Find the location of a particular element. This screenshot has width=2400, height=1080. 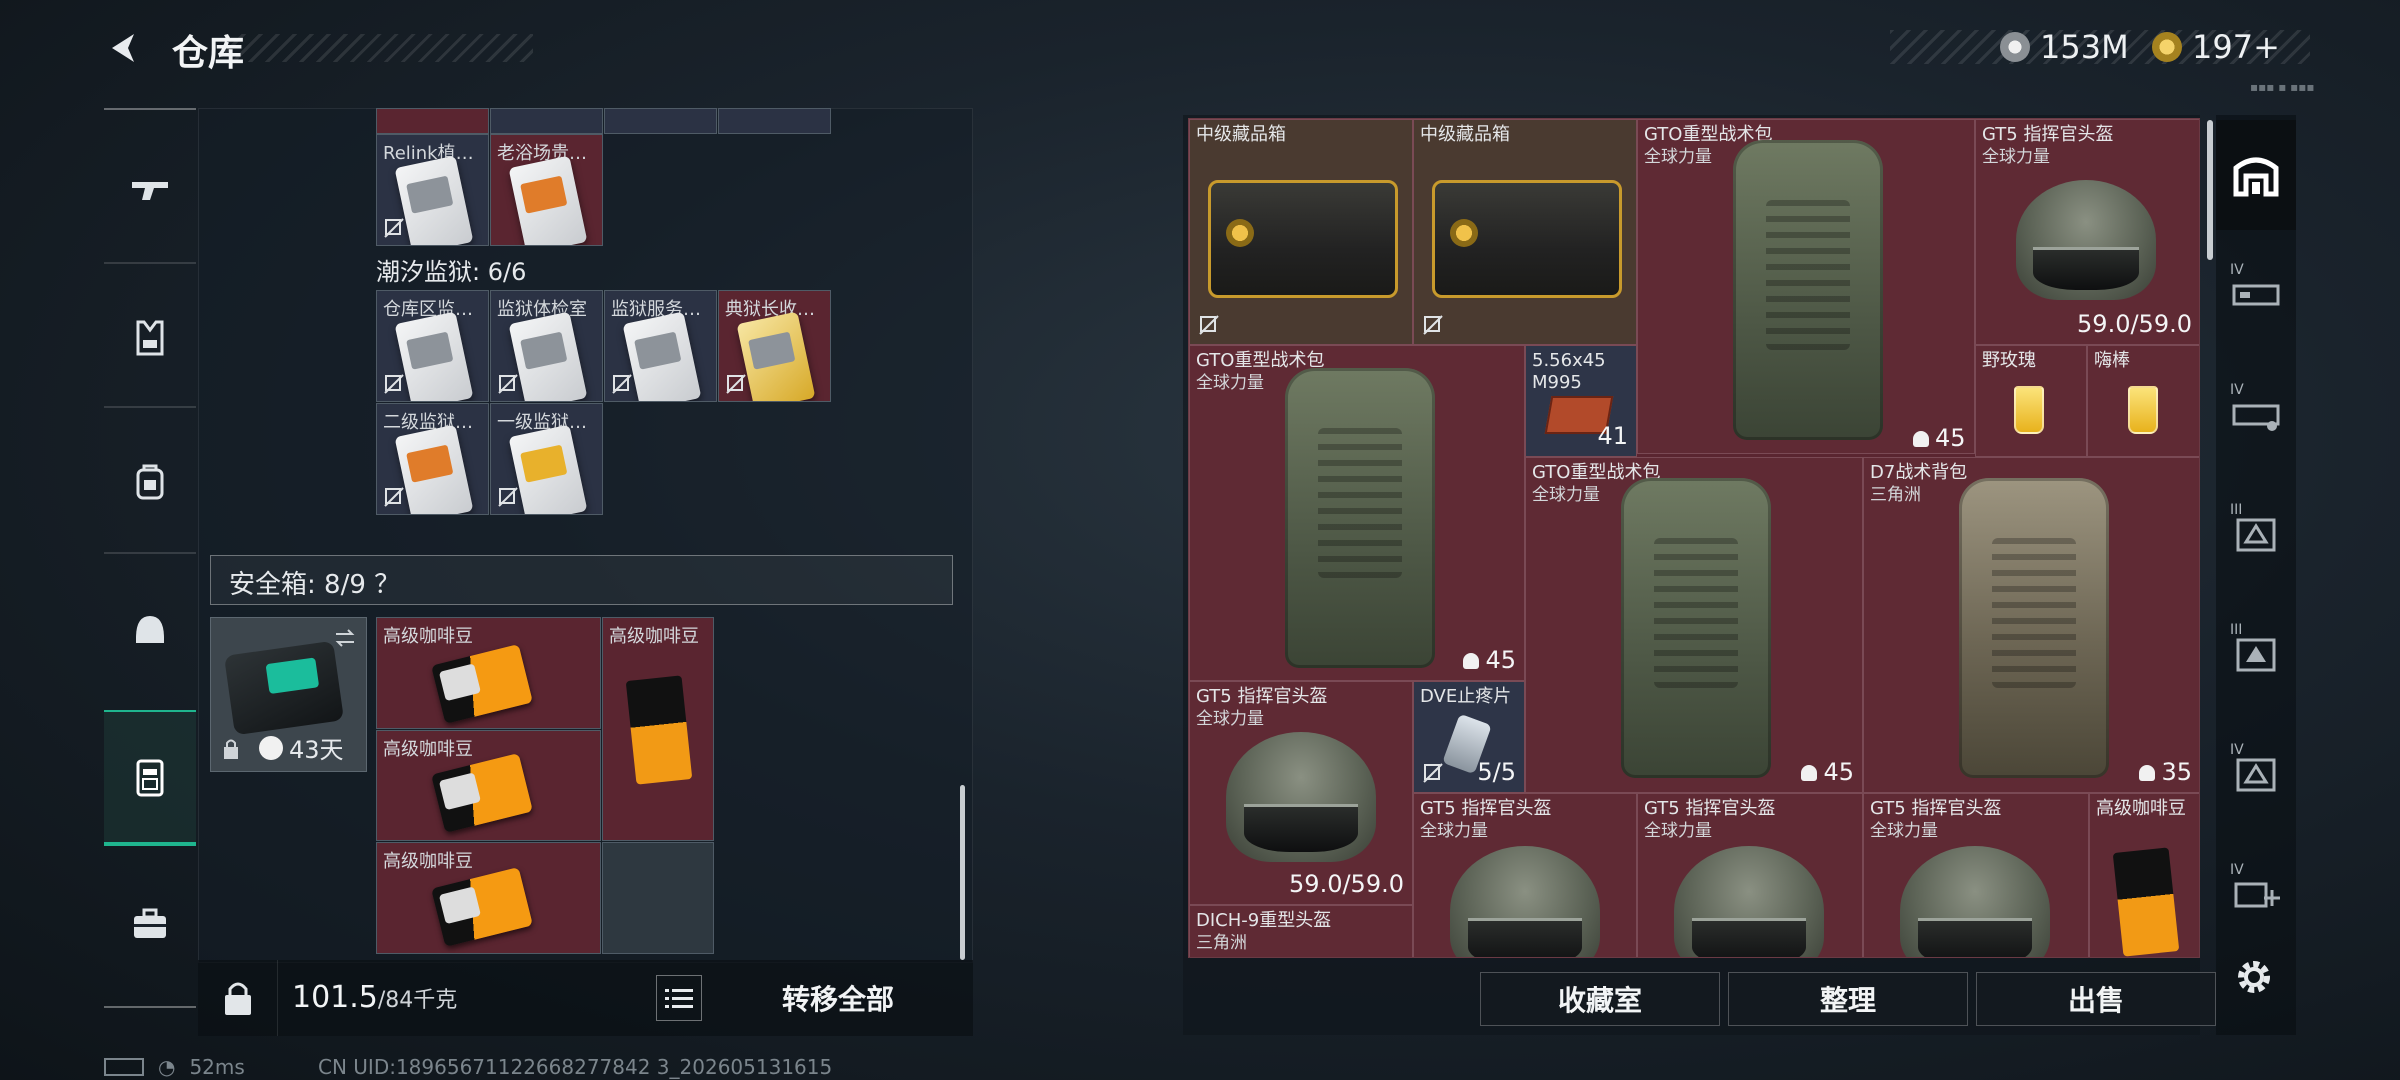

item-name: GT5 指挥官头盔 is located at coordinates (1710, 808).